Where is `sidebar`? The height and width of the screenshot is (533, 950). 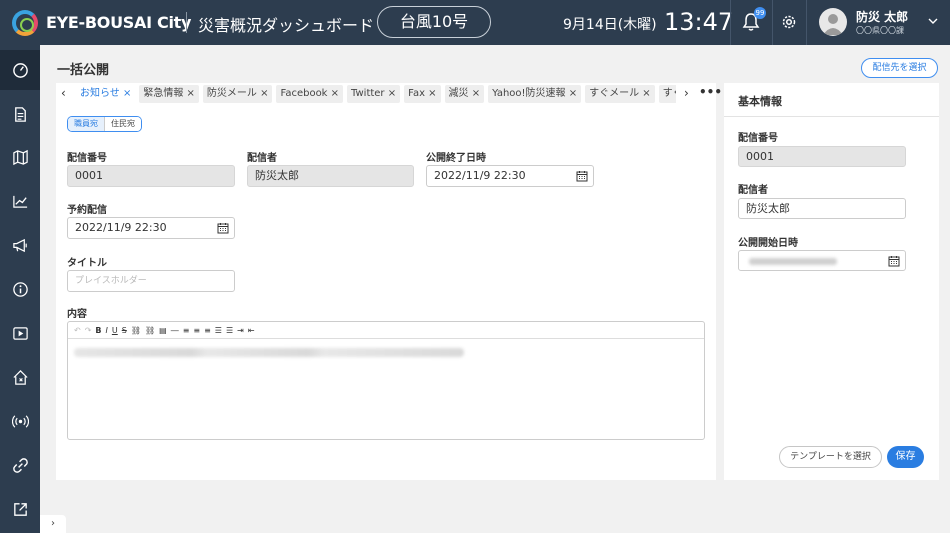
sidebar is located at coordinates (20, 289).